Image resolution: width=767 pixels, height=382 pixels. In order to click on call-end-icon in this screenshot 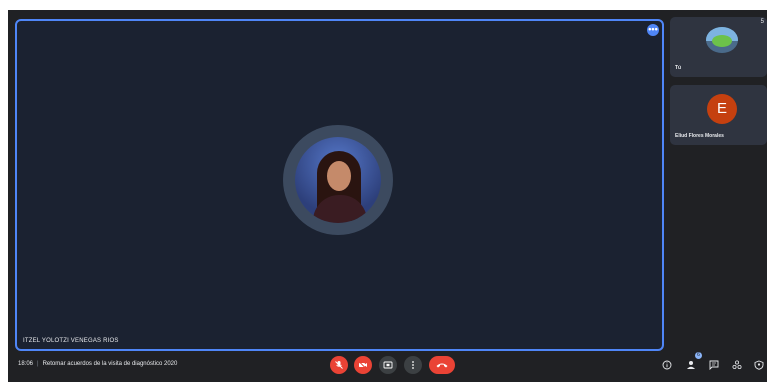, I will do `click(442, 365)`.